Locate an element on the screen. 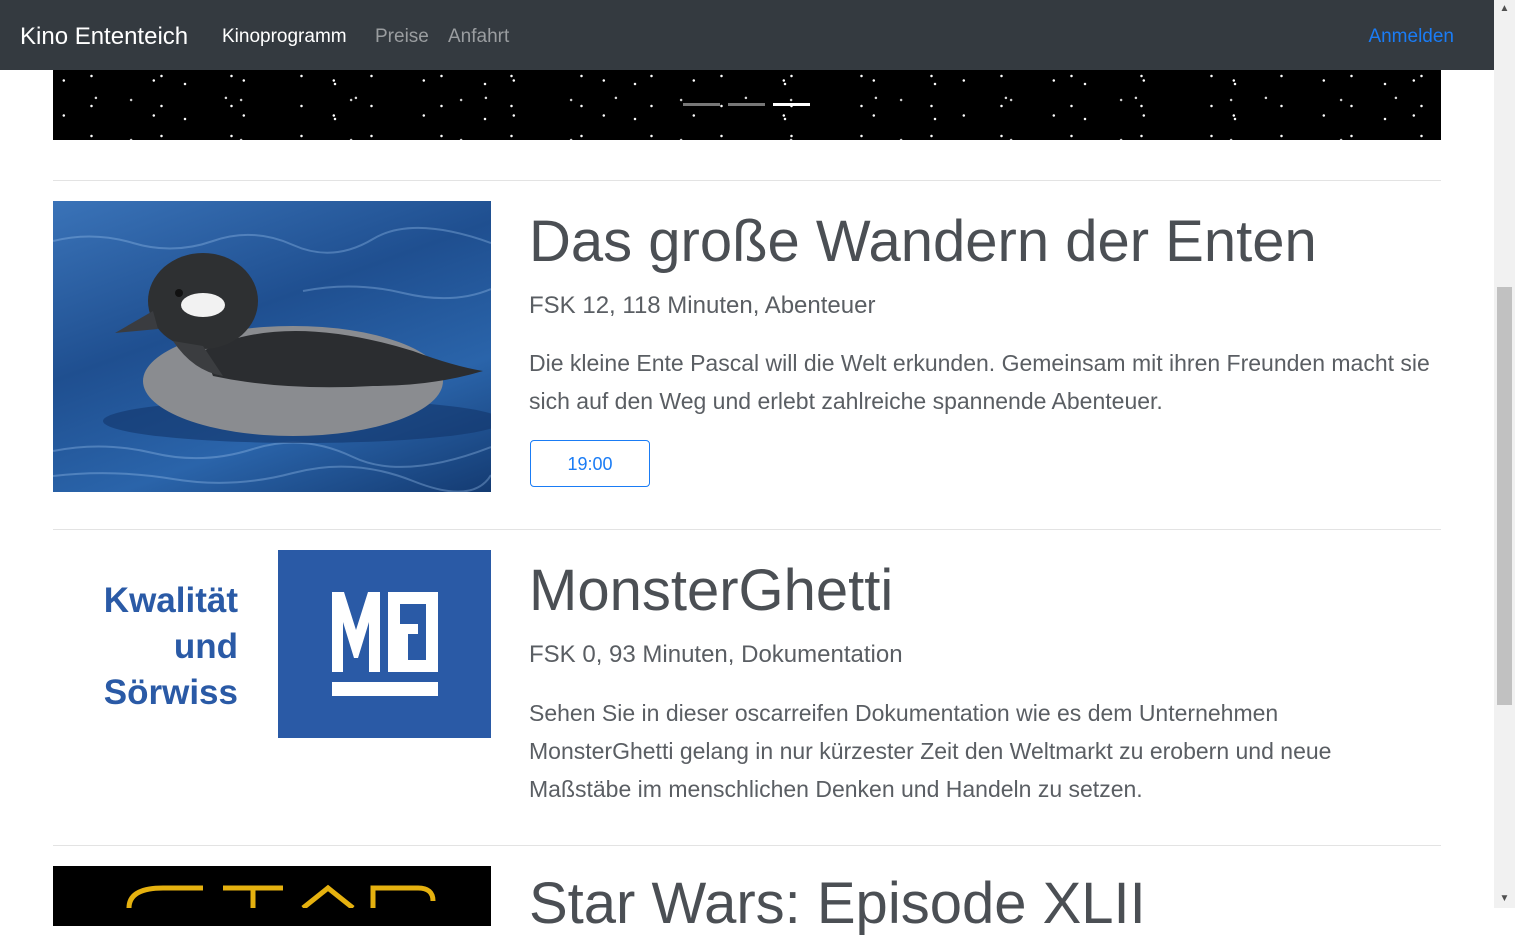  movie-title: Das große Wandern der Enten is located at coordinates (923, 241).